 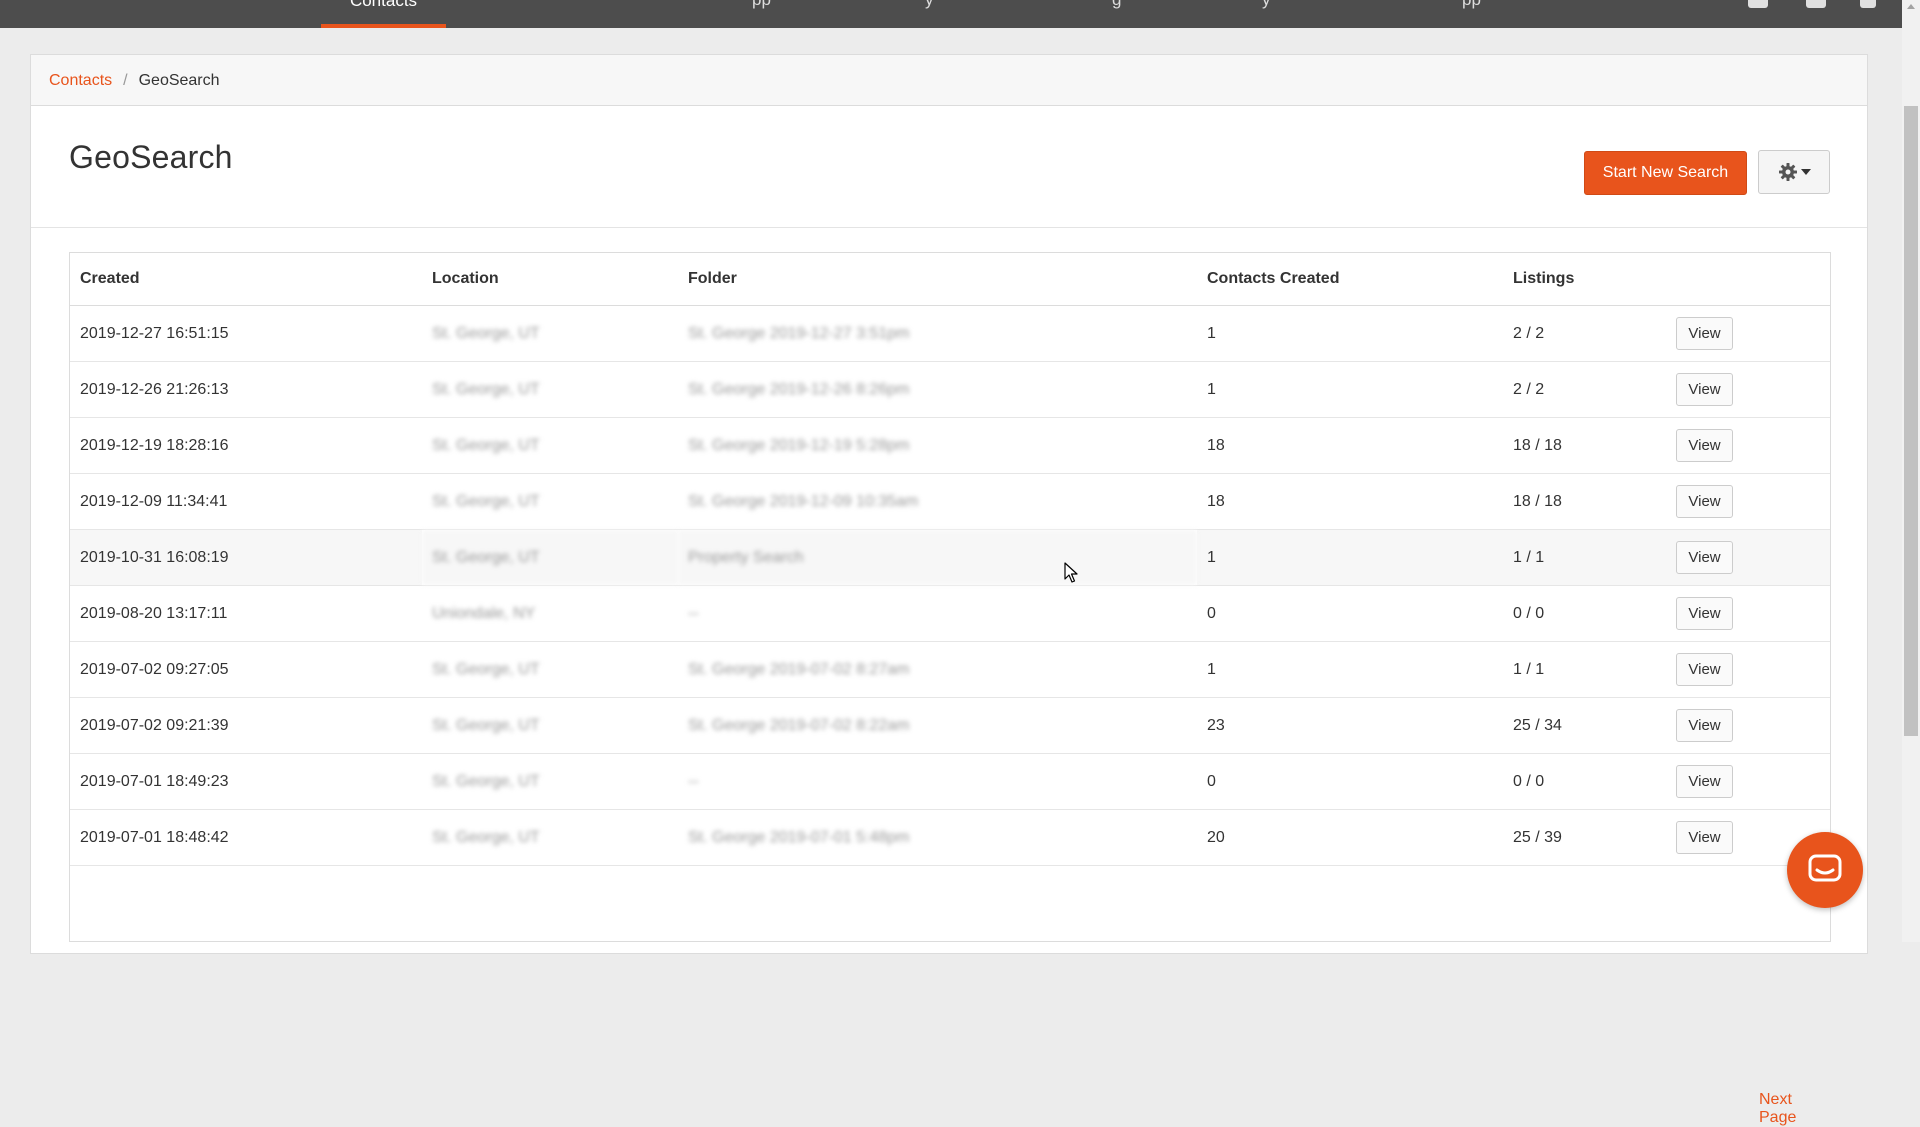 What do you see at coordinates (937, 669) in the screenshot?
I see `cell-folder: St. George 2019-07-02 8:27am` at bounding box center [937, 669].